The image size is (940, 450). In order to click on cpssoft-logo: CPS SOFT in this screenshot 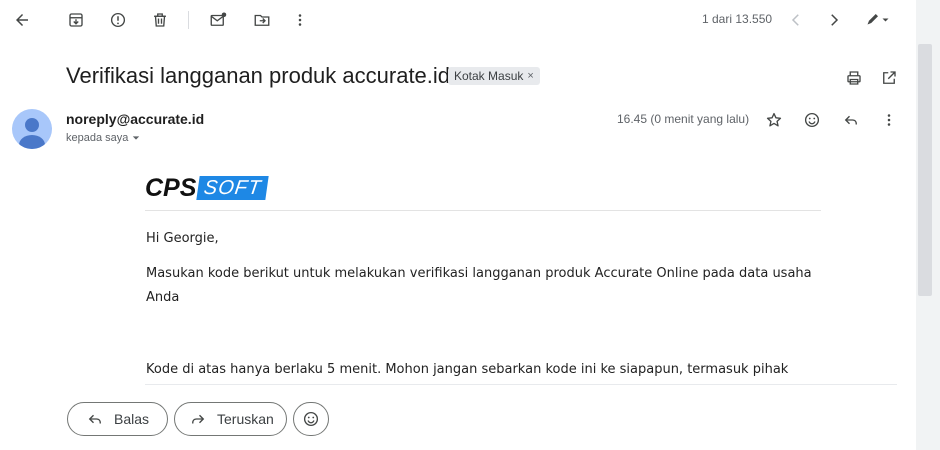, I will do `click(207, 187)`.